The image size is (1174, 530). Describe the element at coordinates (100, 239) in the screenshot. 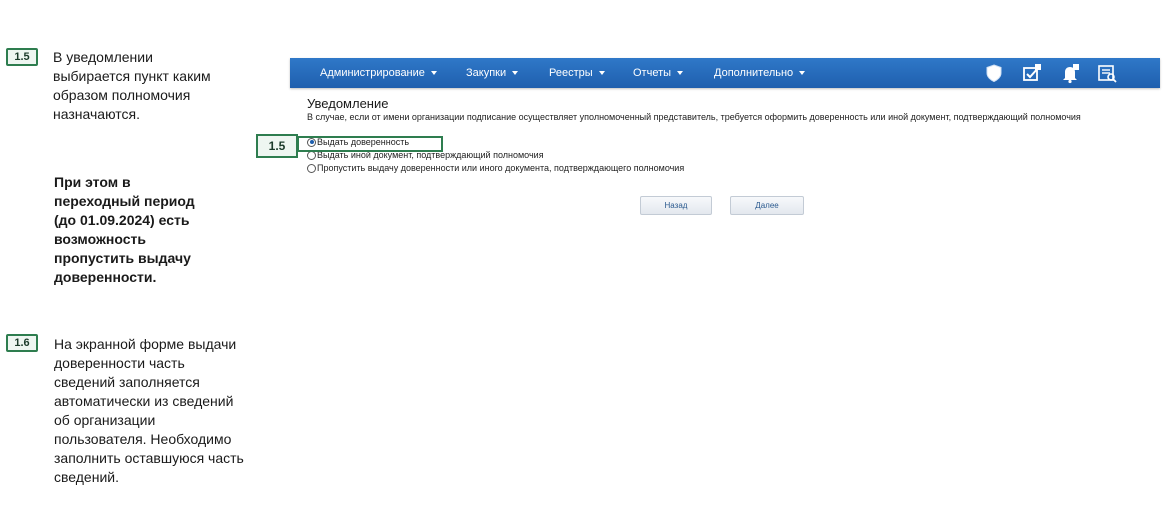

I see `note-line: возможность` at that location.